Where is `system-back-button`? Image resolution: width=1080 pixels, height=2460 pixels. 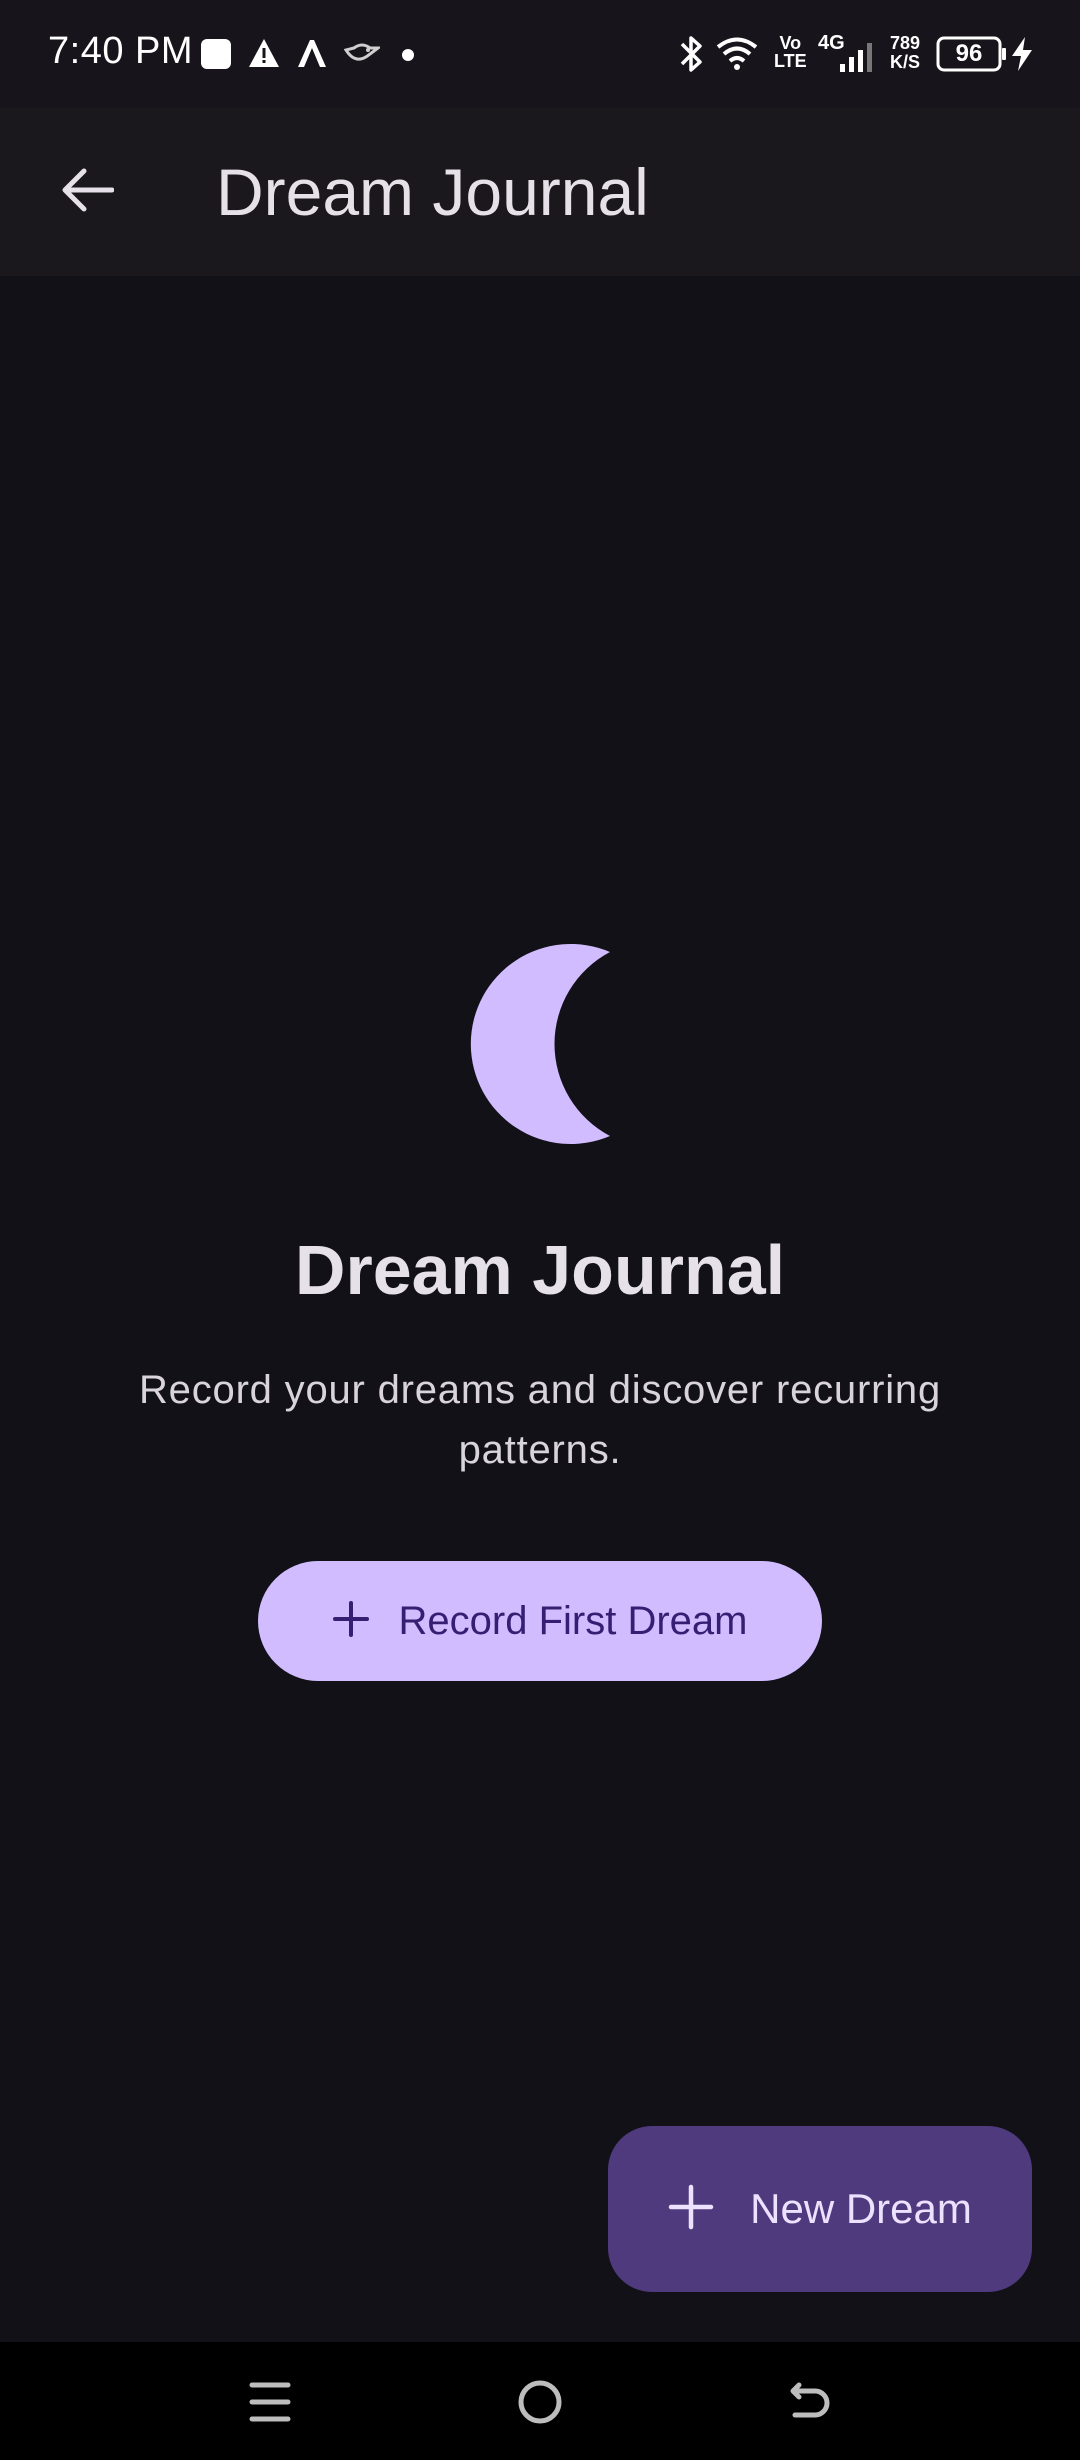
system-back-button is located at coordinates (810, 2404).